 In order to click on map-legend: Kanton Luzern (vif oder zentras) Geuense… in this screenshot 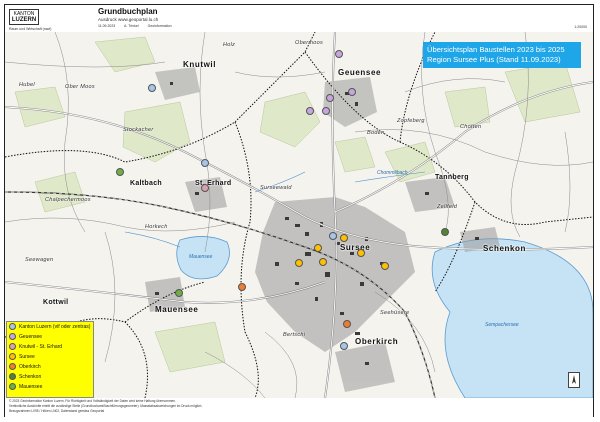, I will do `click(50, 359)`.